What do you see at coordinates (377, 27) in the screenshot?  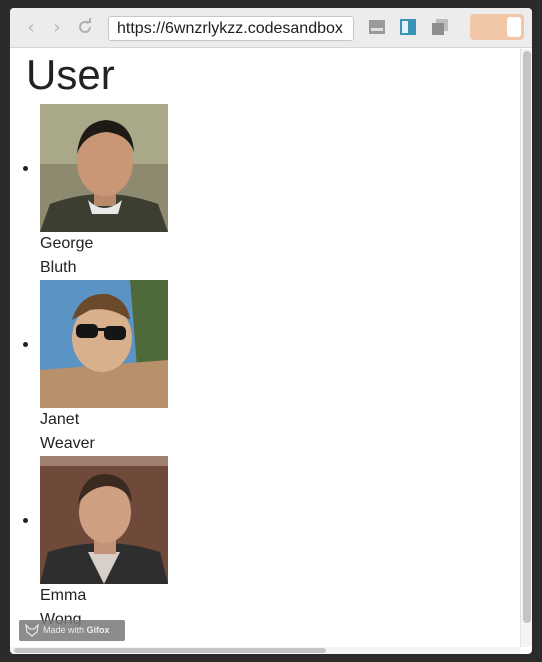 I see `reader-view-icon` at bounding box center [377, 27].